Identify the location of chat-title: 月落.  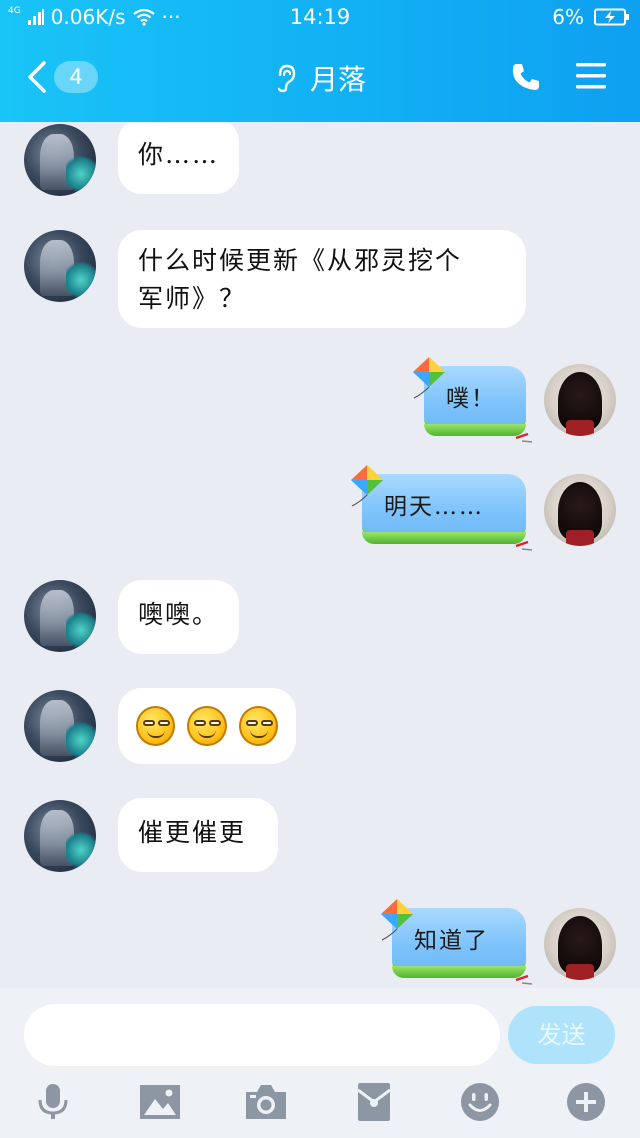
(337, 79).